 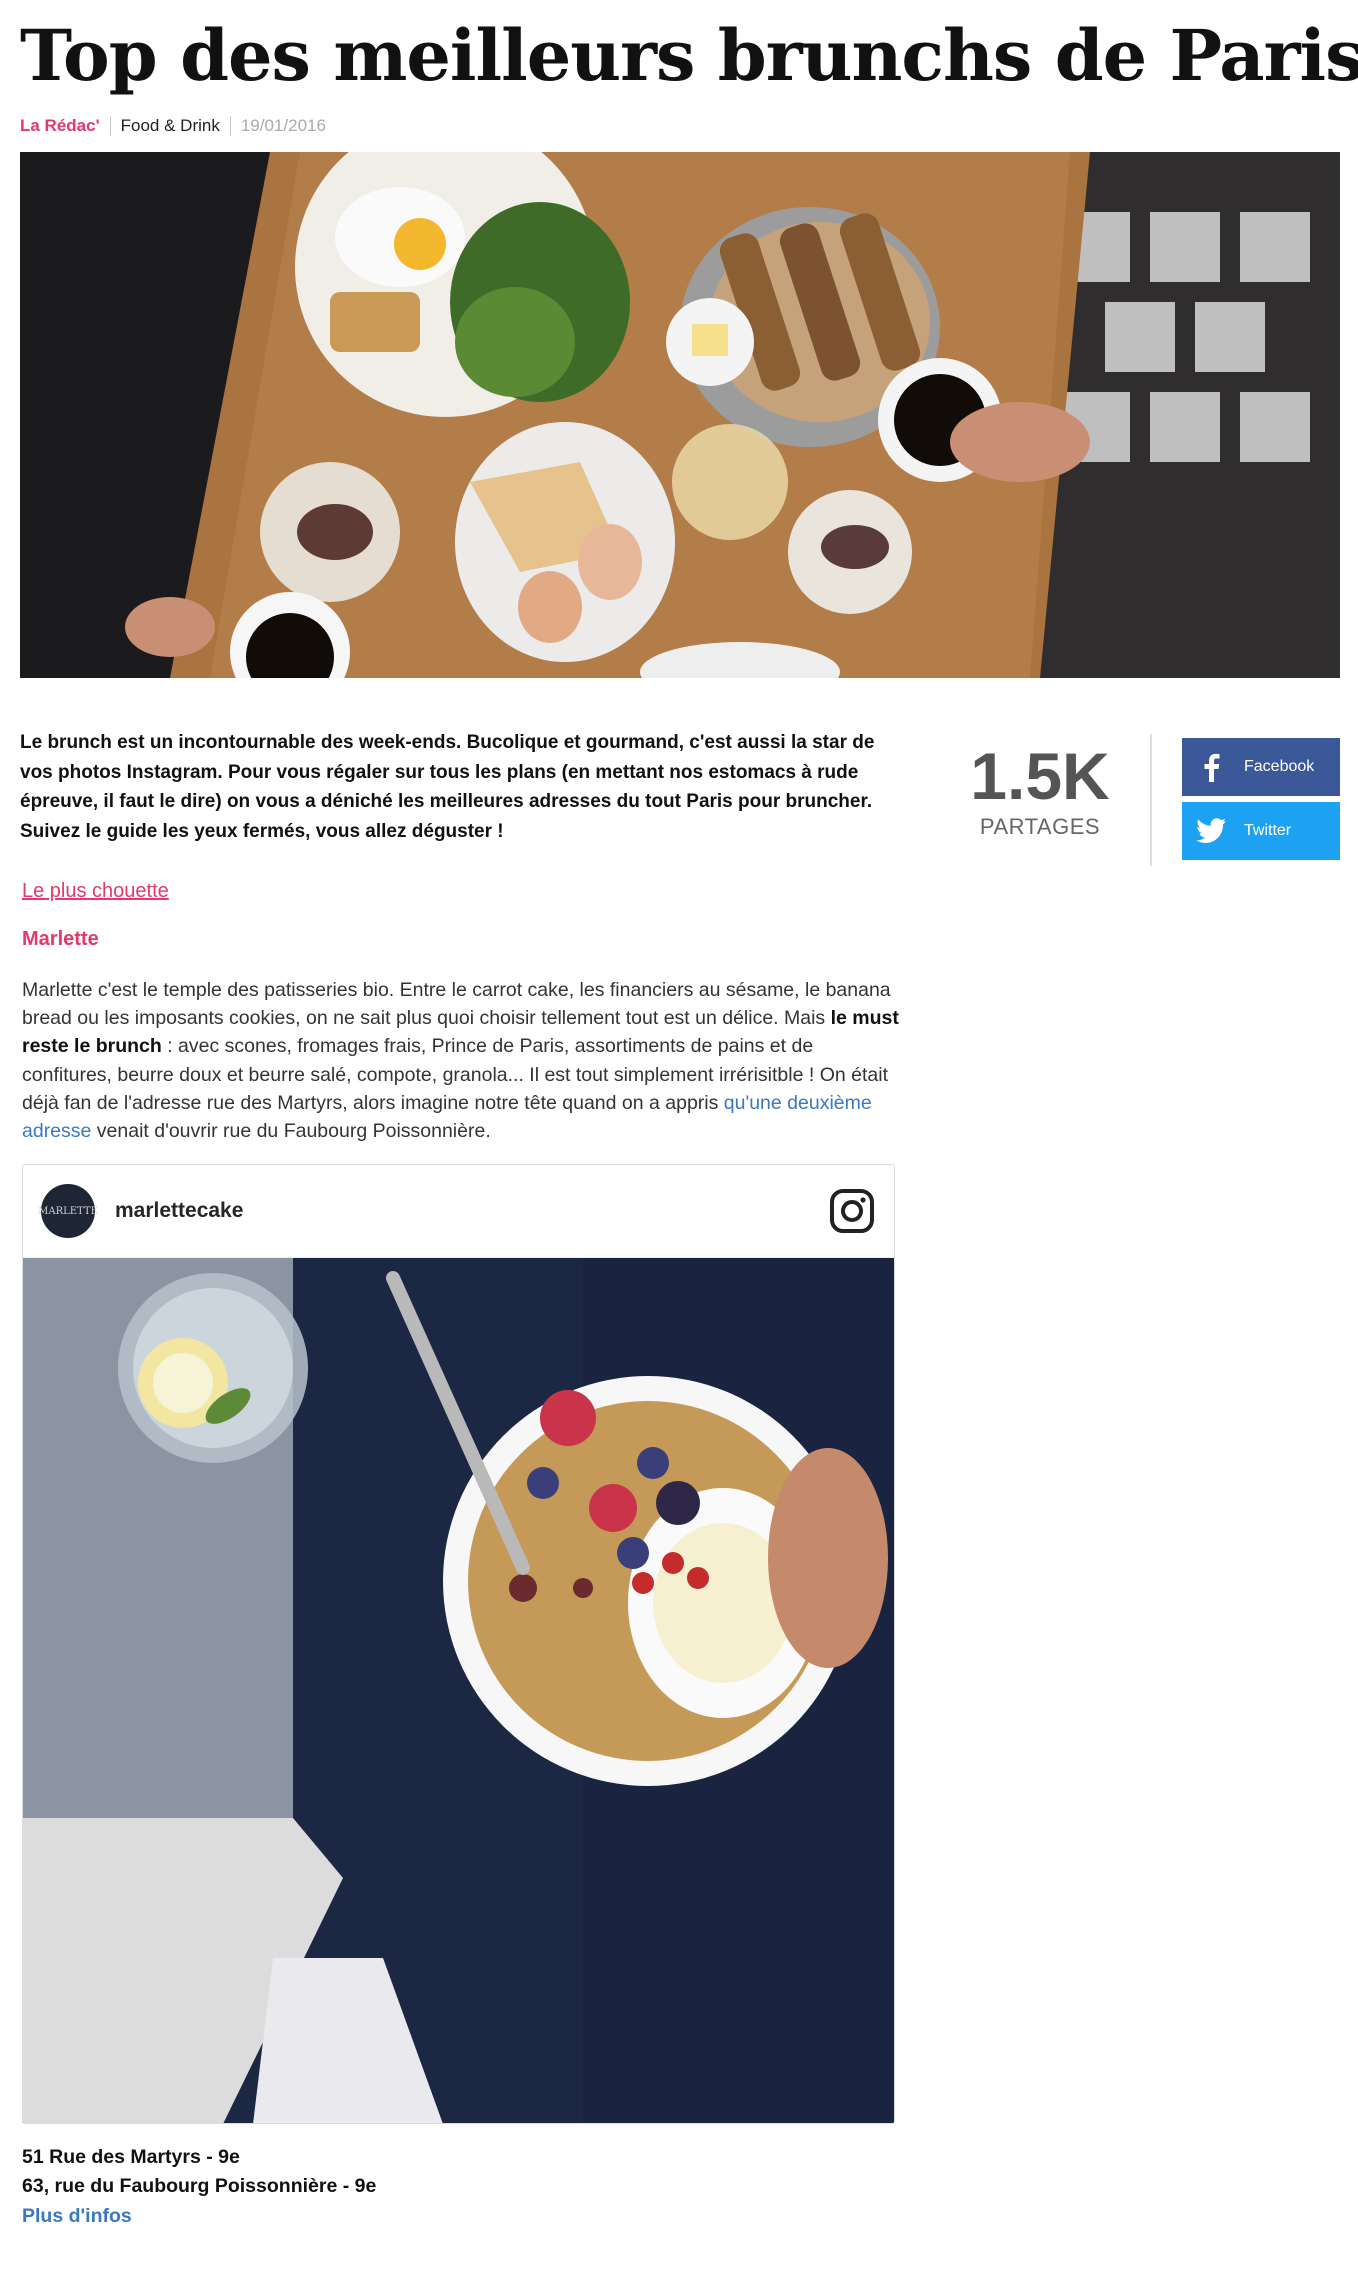 What do you see at coordinates (1268, 830) in the screenshot?
I see `twitter-share-label: Twitter` at bounding box center [1268, 830].